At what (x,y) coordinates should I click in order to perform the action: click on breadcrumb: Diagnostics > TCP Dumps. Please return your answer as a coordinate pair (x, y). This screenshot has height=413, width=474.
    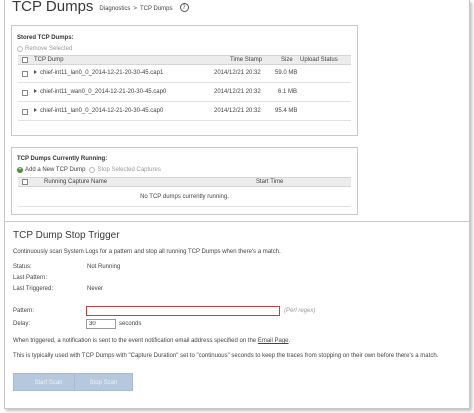
    Looking at the image, I should click on (135, 9).